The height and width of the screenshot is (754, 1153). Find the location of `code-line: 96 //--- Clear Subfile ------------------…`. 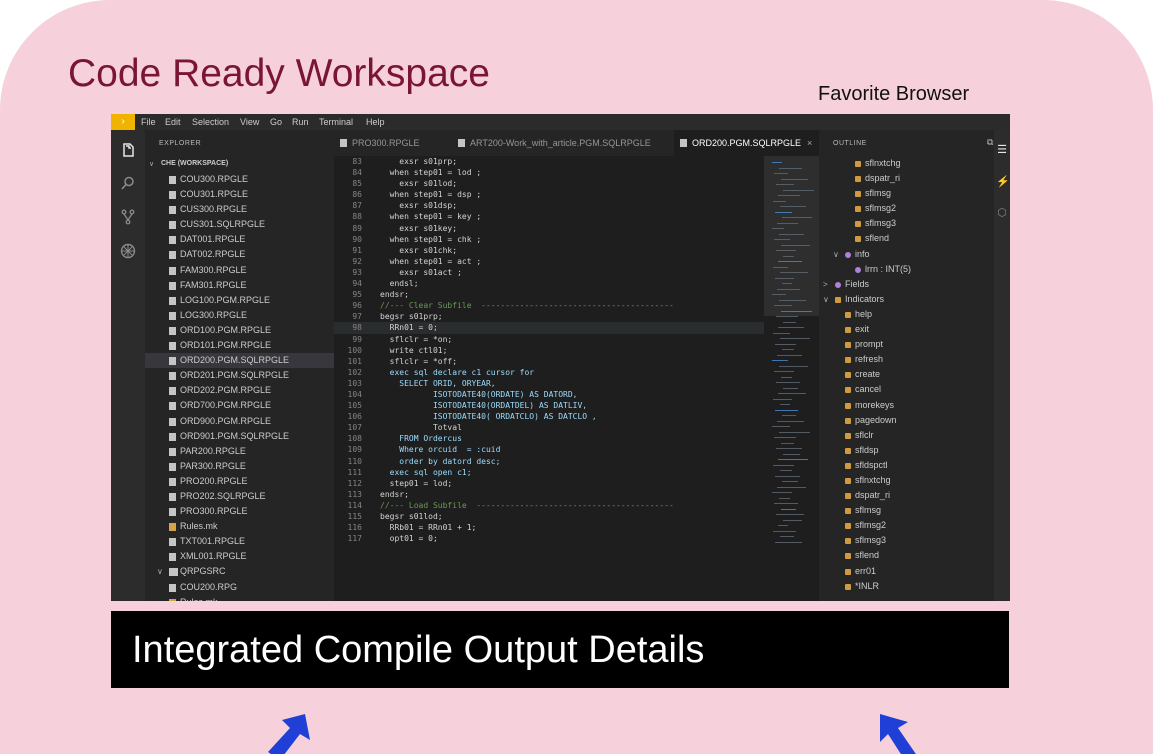

code-line: 96 //--- Clear Subfile ------------------… is located at coordinates (549, 305).